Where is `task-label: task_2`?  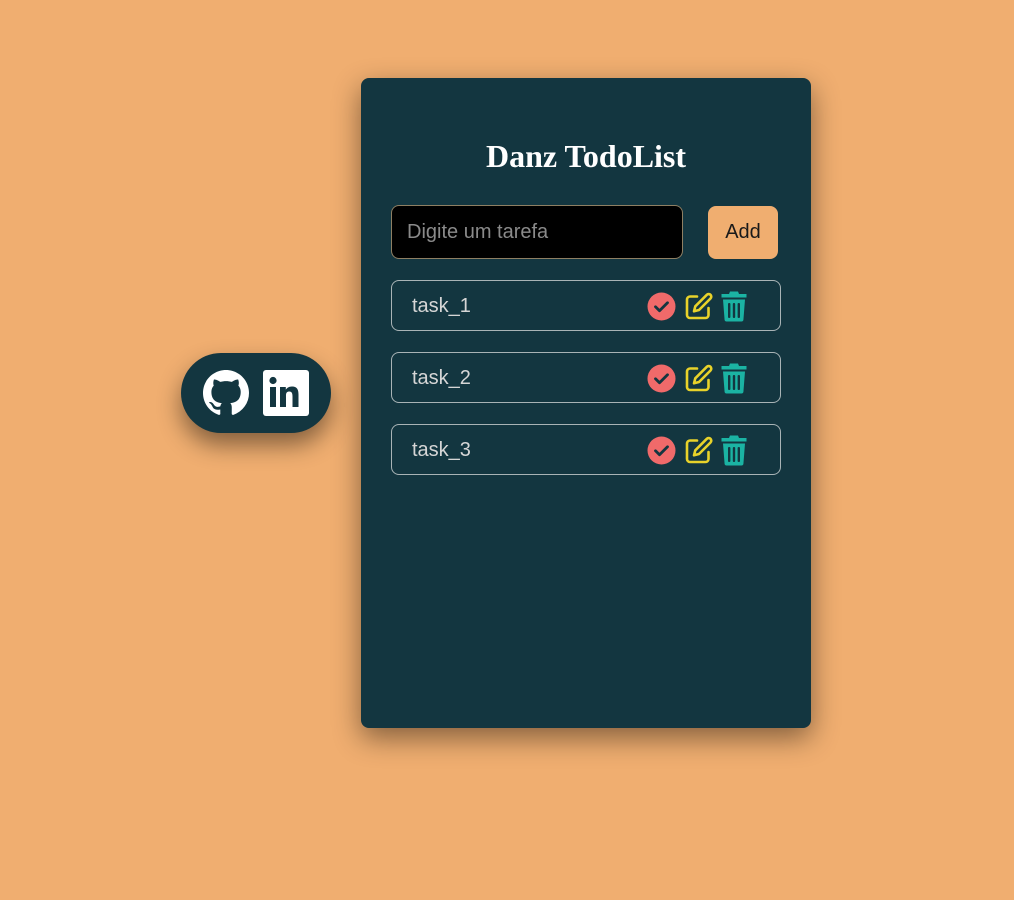
task-label: task_2 is located at coordinates (441, 378).